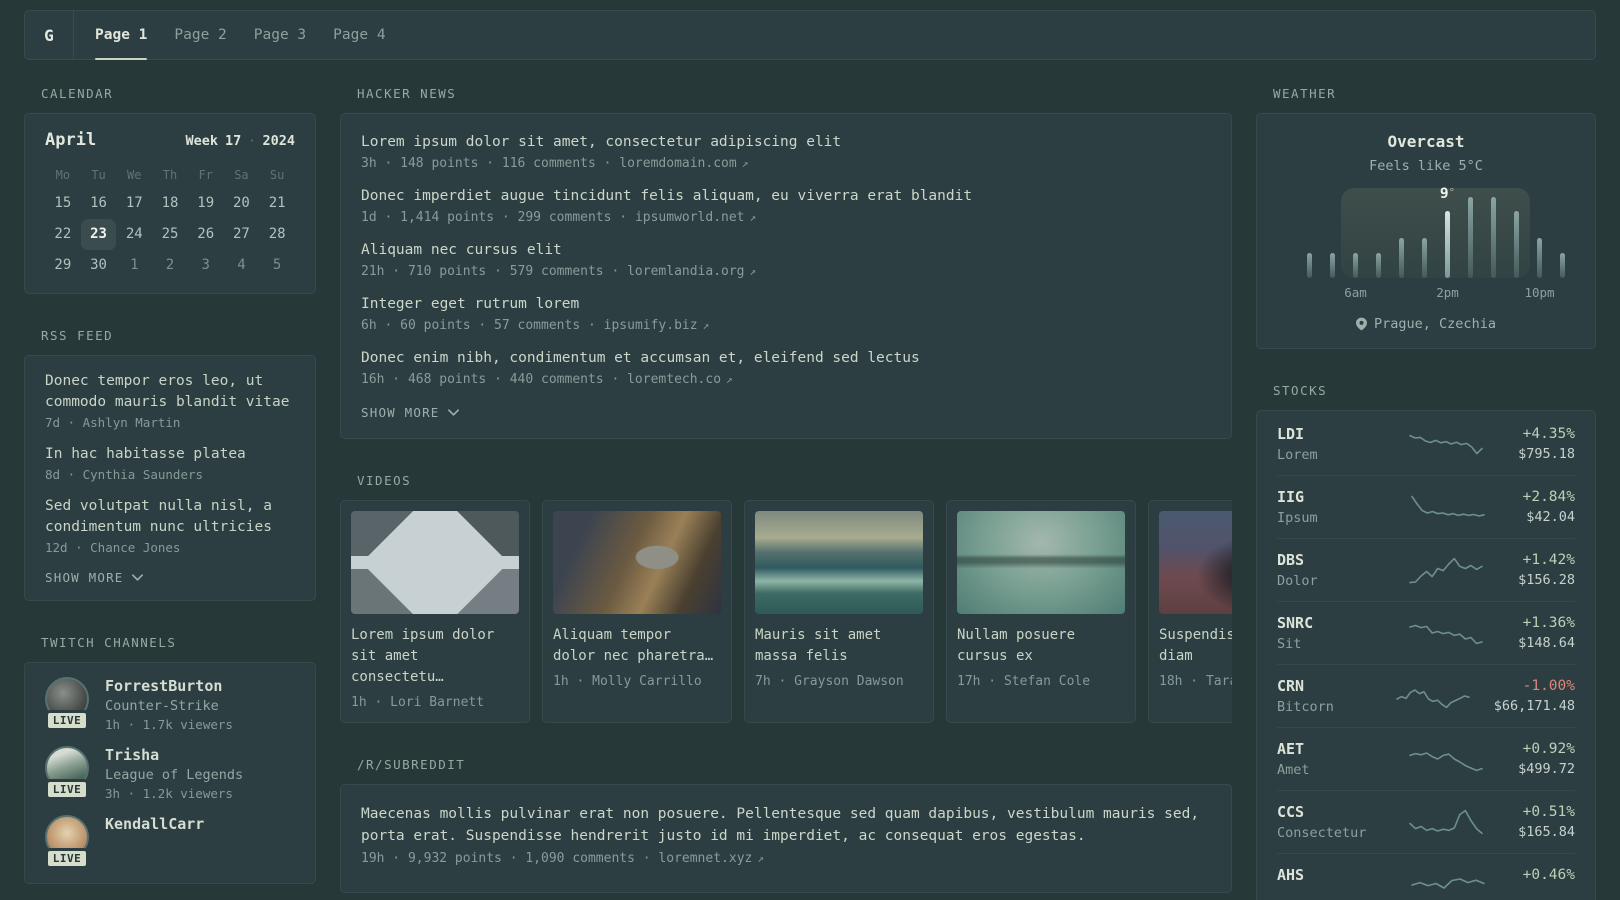 The width and height of the screenshot is (1620, 900). I want to click on degree-symbol: °, so click(1452, 192).